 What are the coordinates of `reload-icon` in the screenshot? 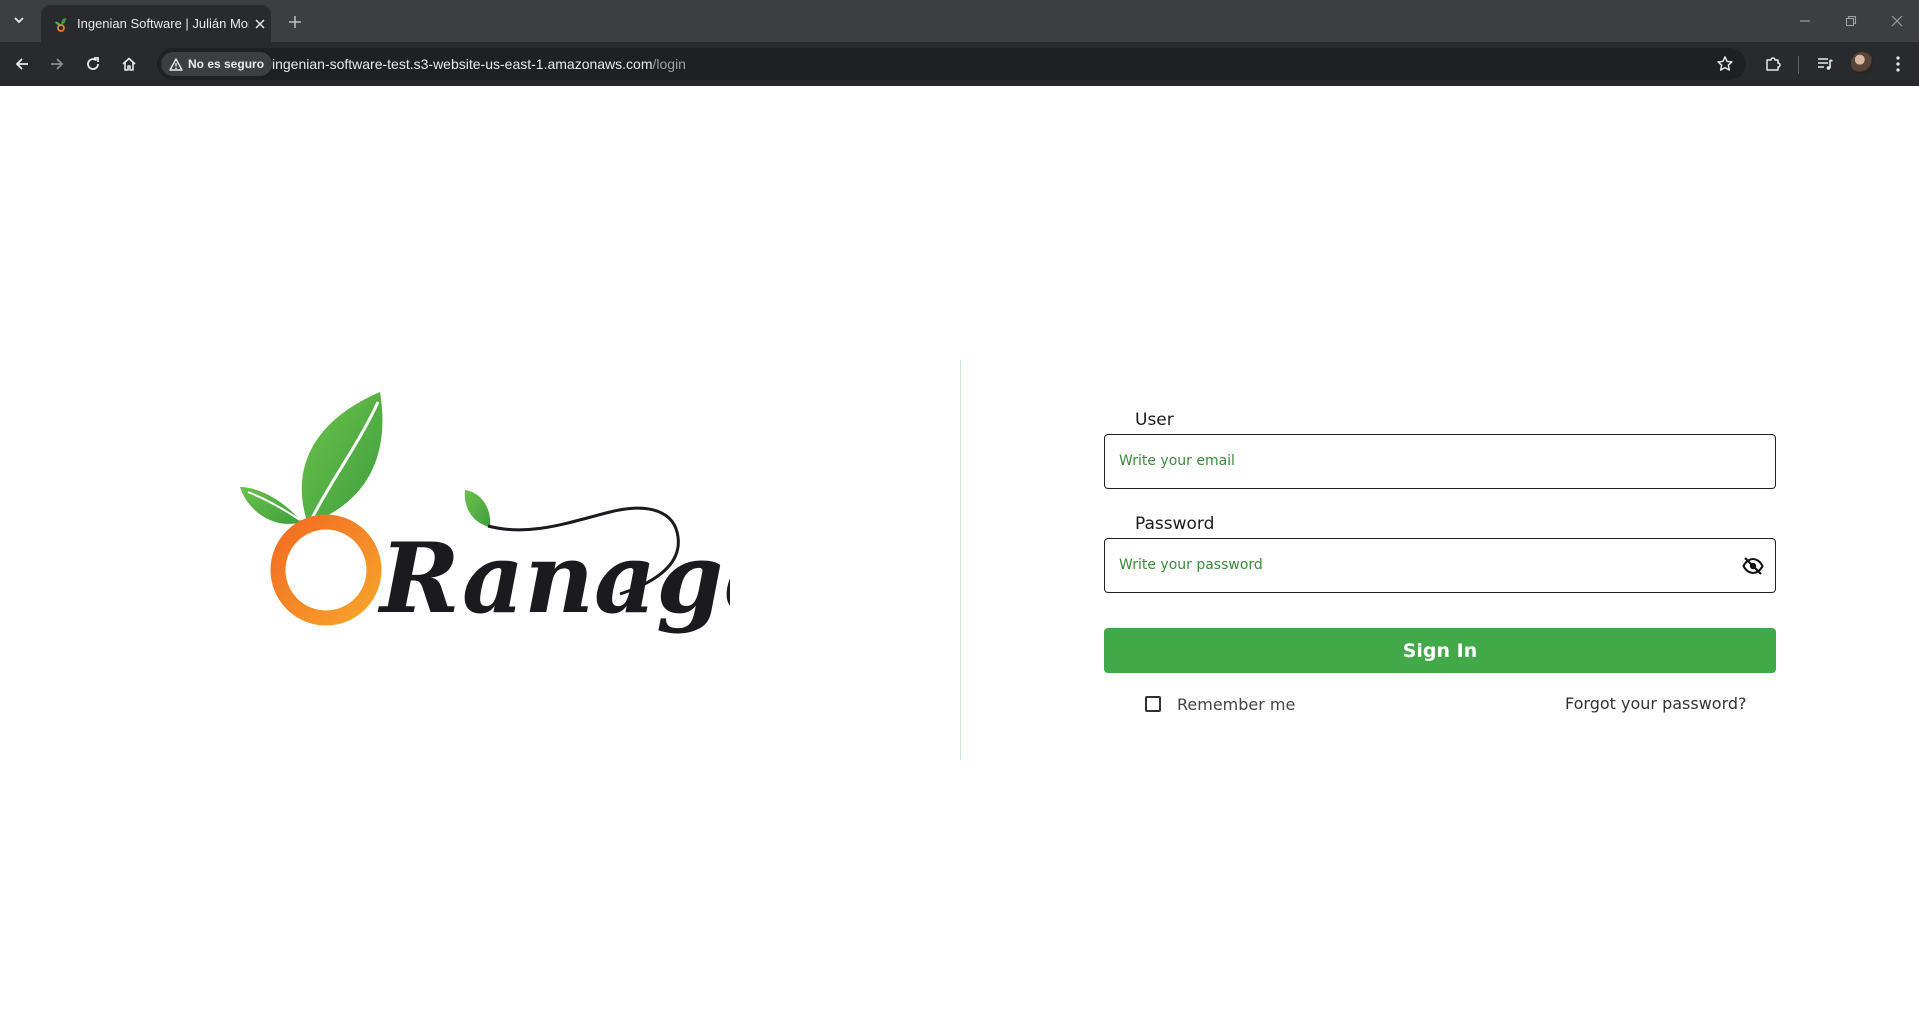 It's located at (93, 63).